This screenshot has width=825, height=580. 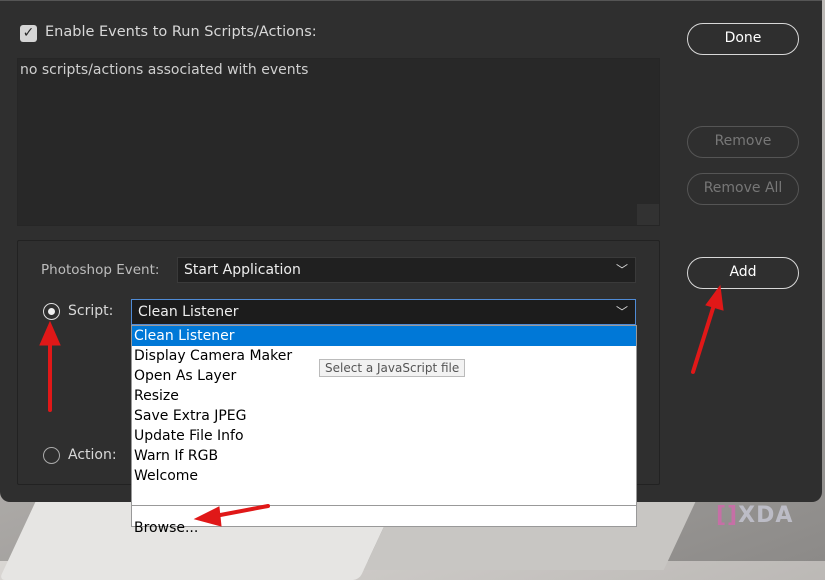 I want to click on tooltip: Select a JavaScript file, so click(x=392, y=368).